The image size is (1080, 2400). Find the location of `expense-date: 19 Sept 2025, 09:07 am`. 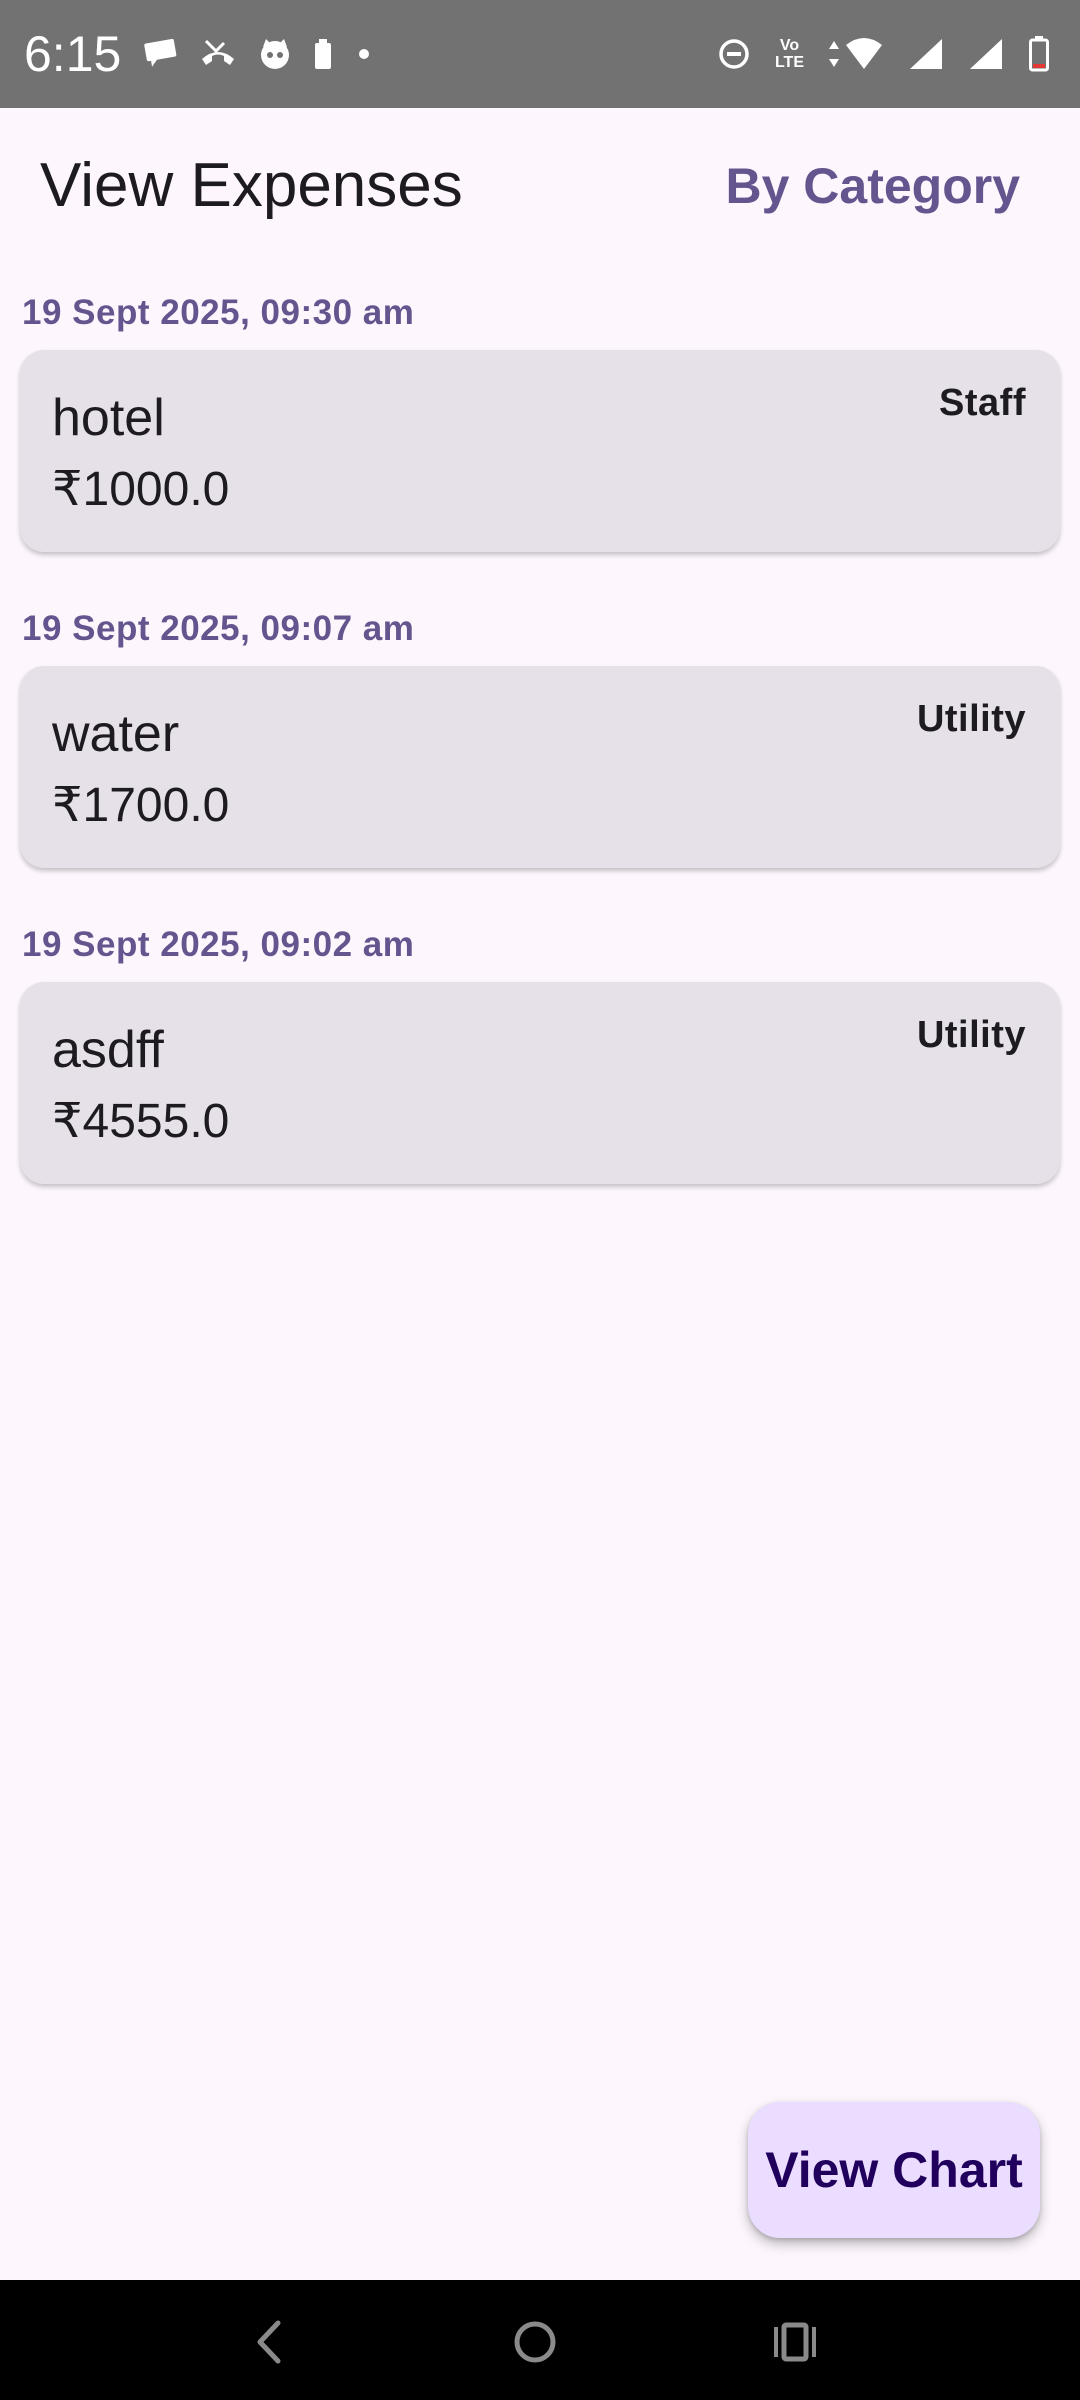

expense-date: 19 Sept 2025, 09:07 am is located at coordinates (218, 628).